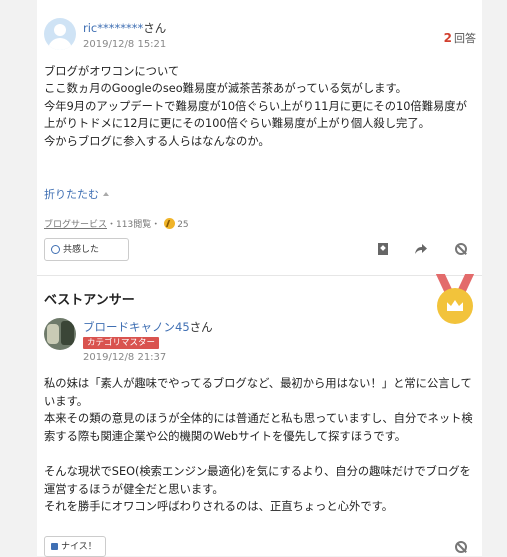 This screenshot has height=557, width=507. Describe the element at coordinates (60, 334) in the screenshot. I see `answerer-avatar` at that location.